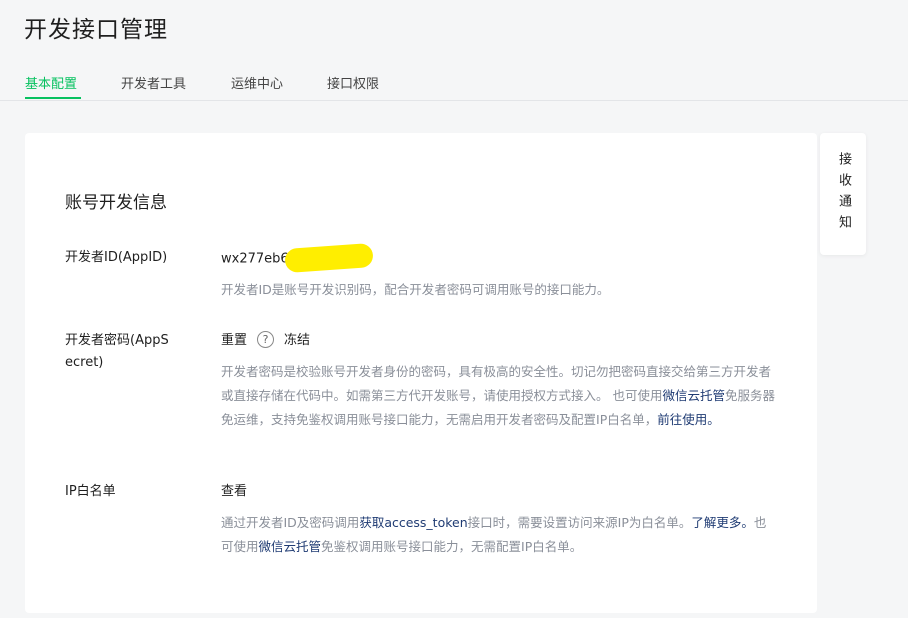 The image size is (908, 618). I want to click on active-tab-indicator, so click(53, 98).